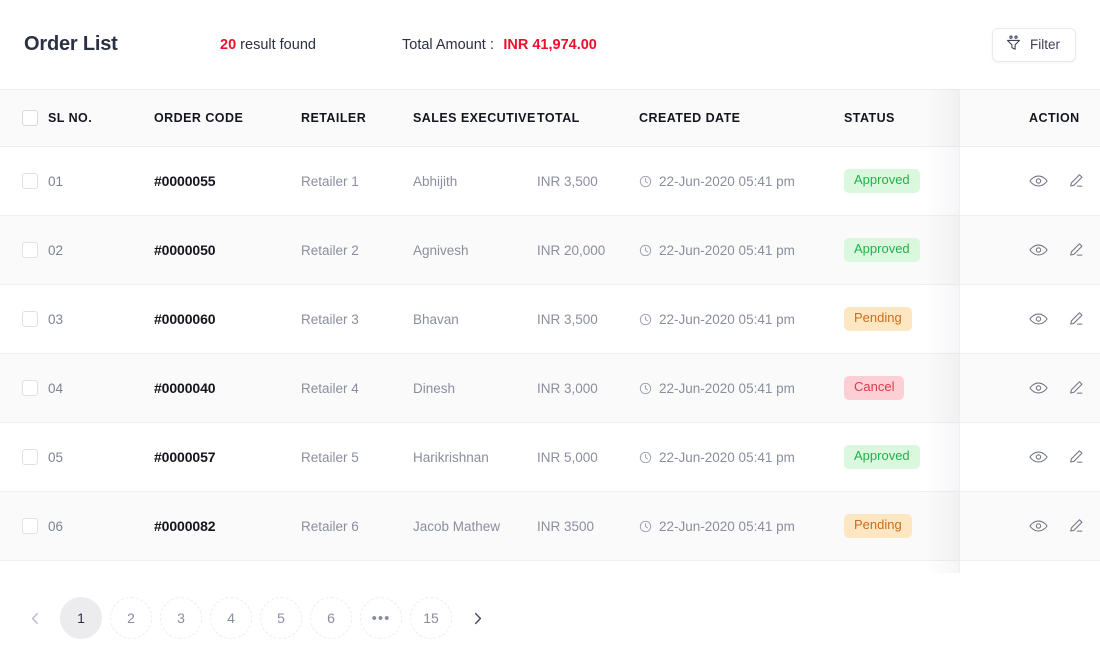 This screenshot has height=663, width=1100. I want to click on chevron-left-icon, so click(35, 618).